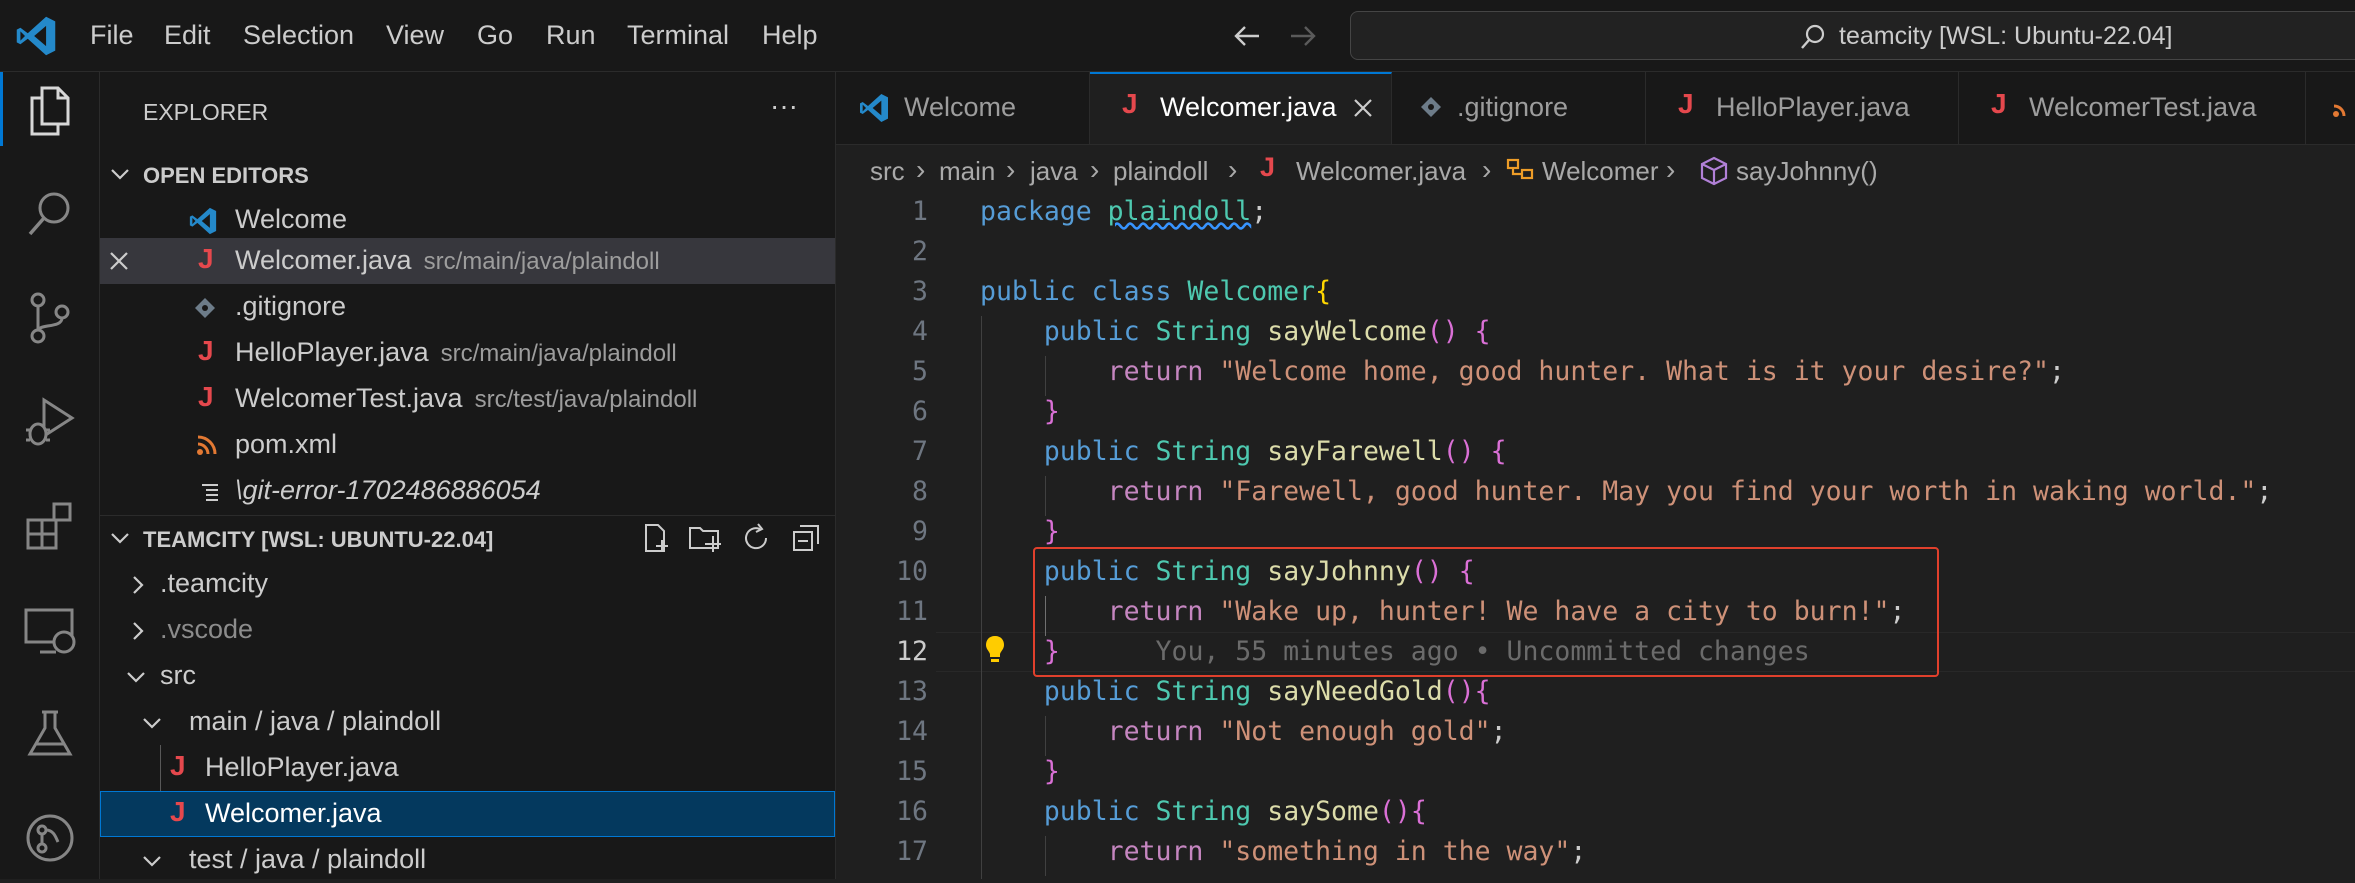 This screenshot has height=883, width=2355. What do you see at coordinates (349, 398) in the screenshot?
I see `open-editor-label: WelcomerTest.java` at bounding box center [349, 398].